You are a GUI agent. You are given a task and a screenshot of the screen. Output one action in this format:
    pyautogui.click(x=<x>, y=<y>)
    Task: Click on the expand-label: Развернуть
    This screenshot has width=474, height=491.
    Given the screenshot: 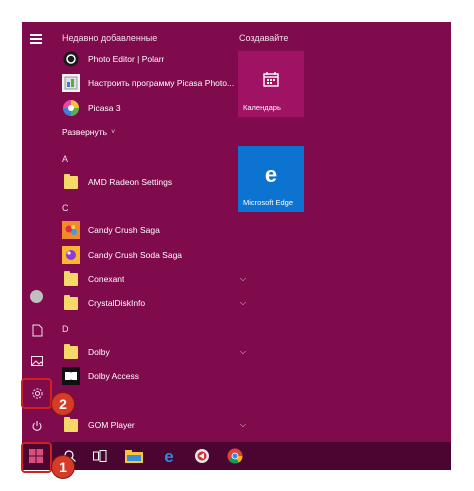 What is the action you would take?
    pyautogui.click(x=85, y=132)
    